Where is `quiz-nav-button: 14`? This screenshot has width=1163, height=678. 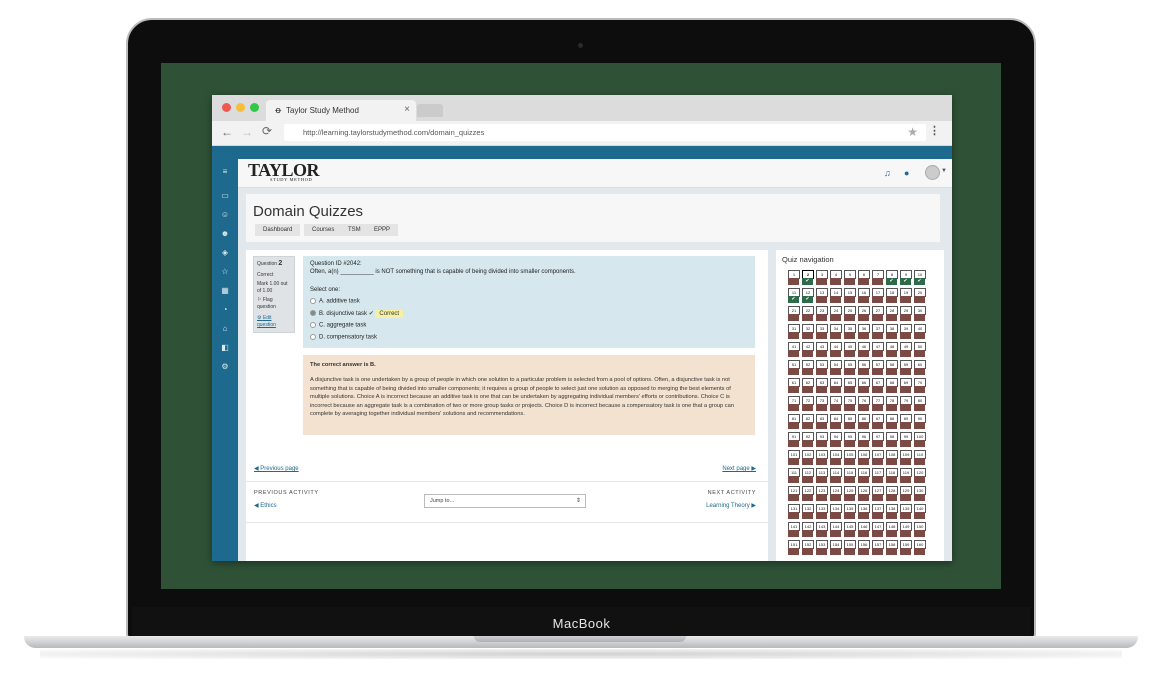
quiz-nav-button: 14 is located at coordinates (836, 295).